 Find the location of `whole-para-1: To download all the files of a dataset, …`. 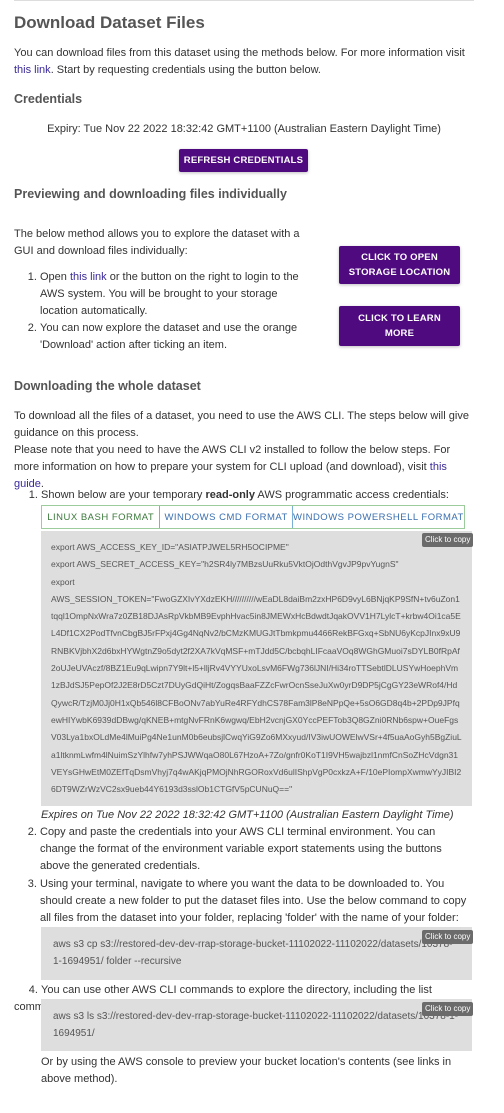

whole-para-1: To download all the files of a dataset, … is located at coordinates (241, 424).